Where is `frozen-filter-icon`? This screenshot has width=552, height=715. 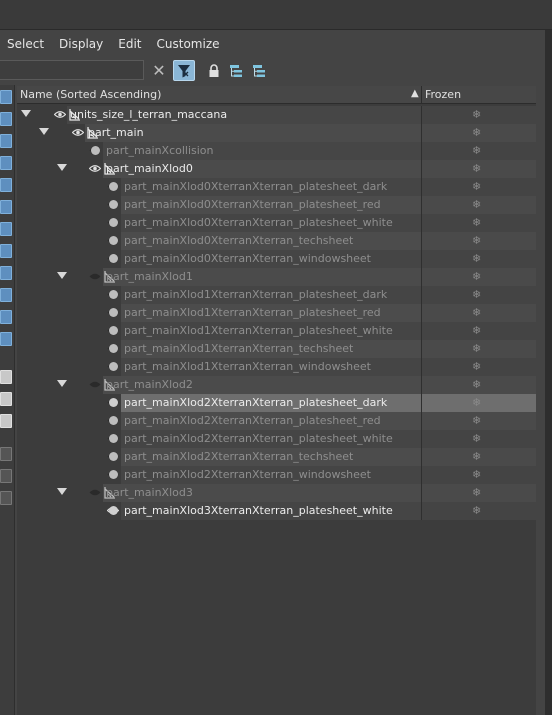
frozen-filter-icon is located at coordinates (6, 317).